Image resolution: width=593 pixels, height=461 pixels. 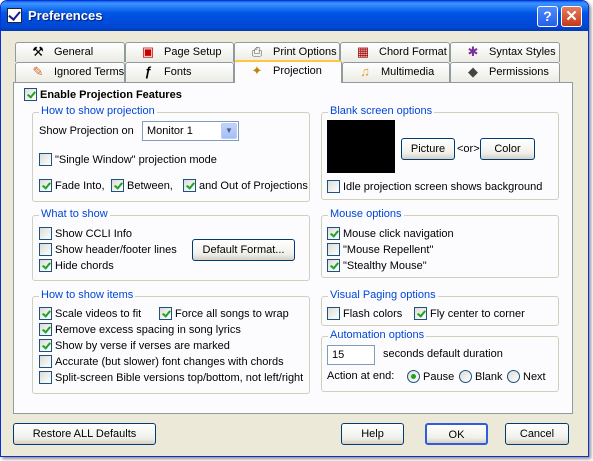 What do you see at coordinates (456, 434) in the screenshot?
I see `ok-button: OK` at bounding box center [456, 434].